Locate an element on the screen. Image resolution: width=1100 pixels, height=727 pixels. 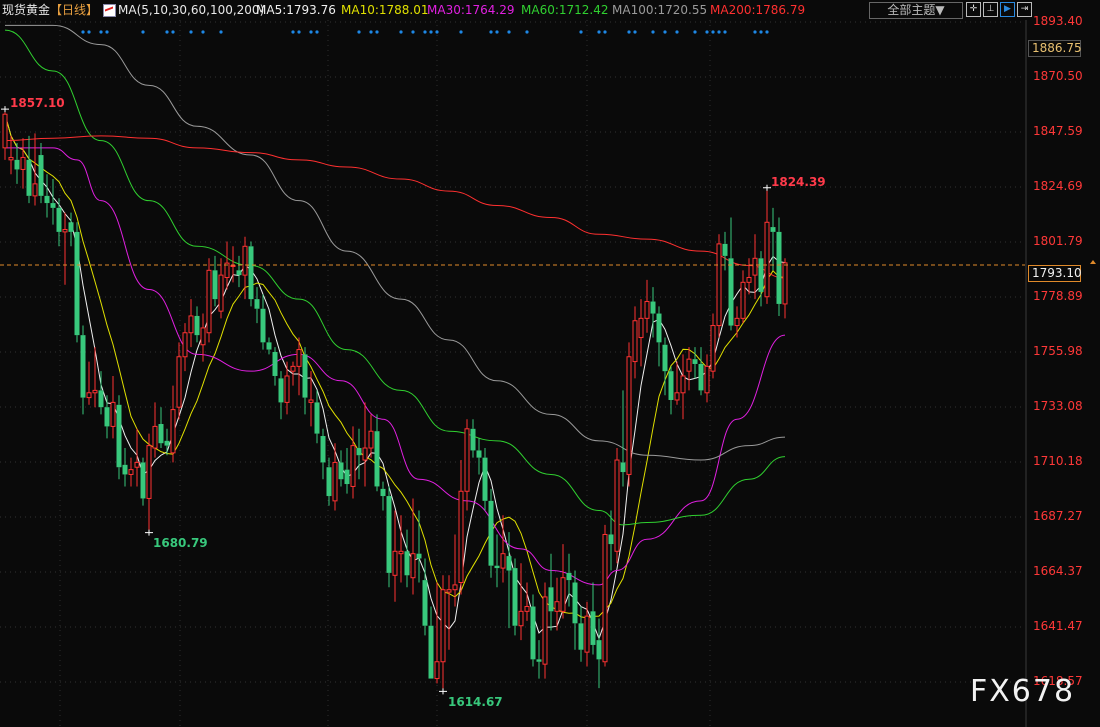
fit-range-button: ⊥ is located at coordinates (990, 9).